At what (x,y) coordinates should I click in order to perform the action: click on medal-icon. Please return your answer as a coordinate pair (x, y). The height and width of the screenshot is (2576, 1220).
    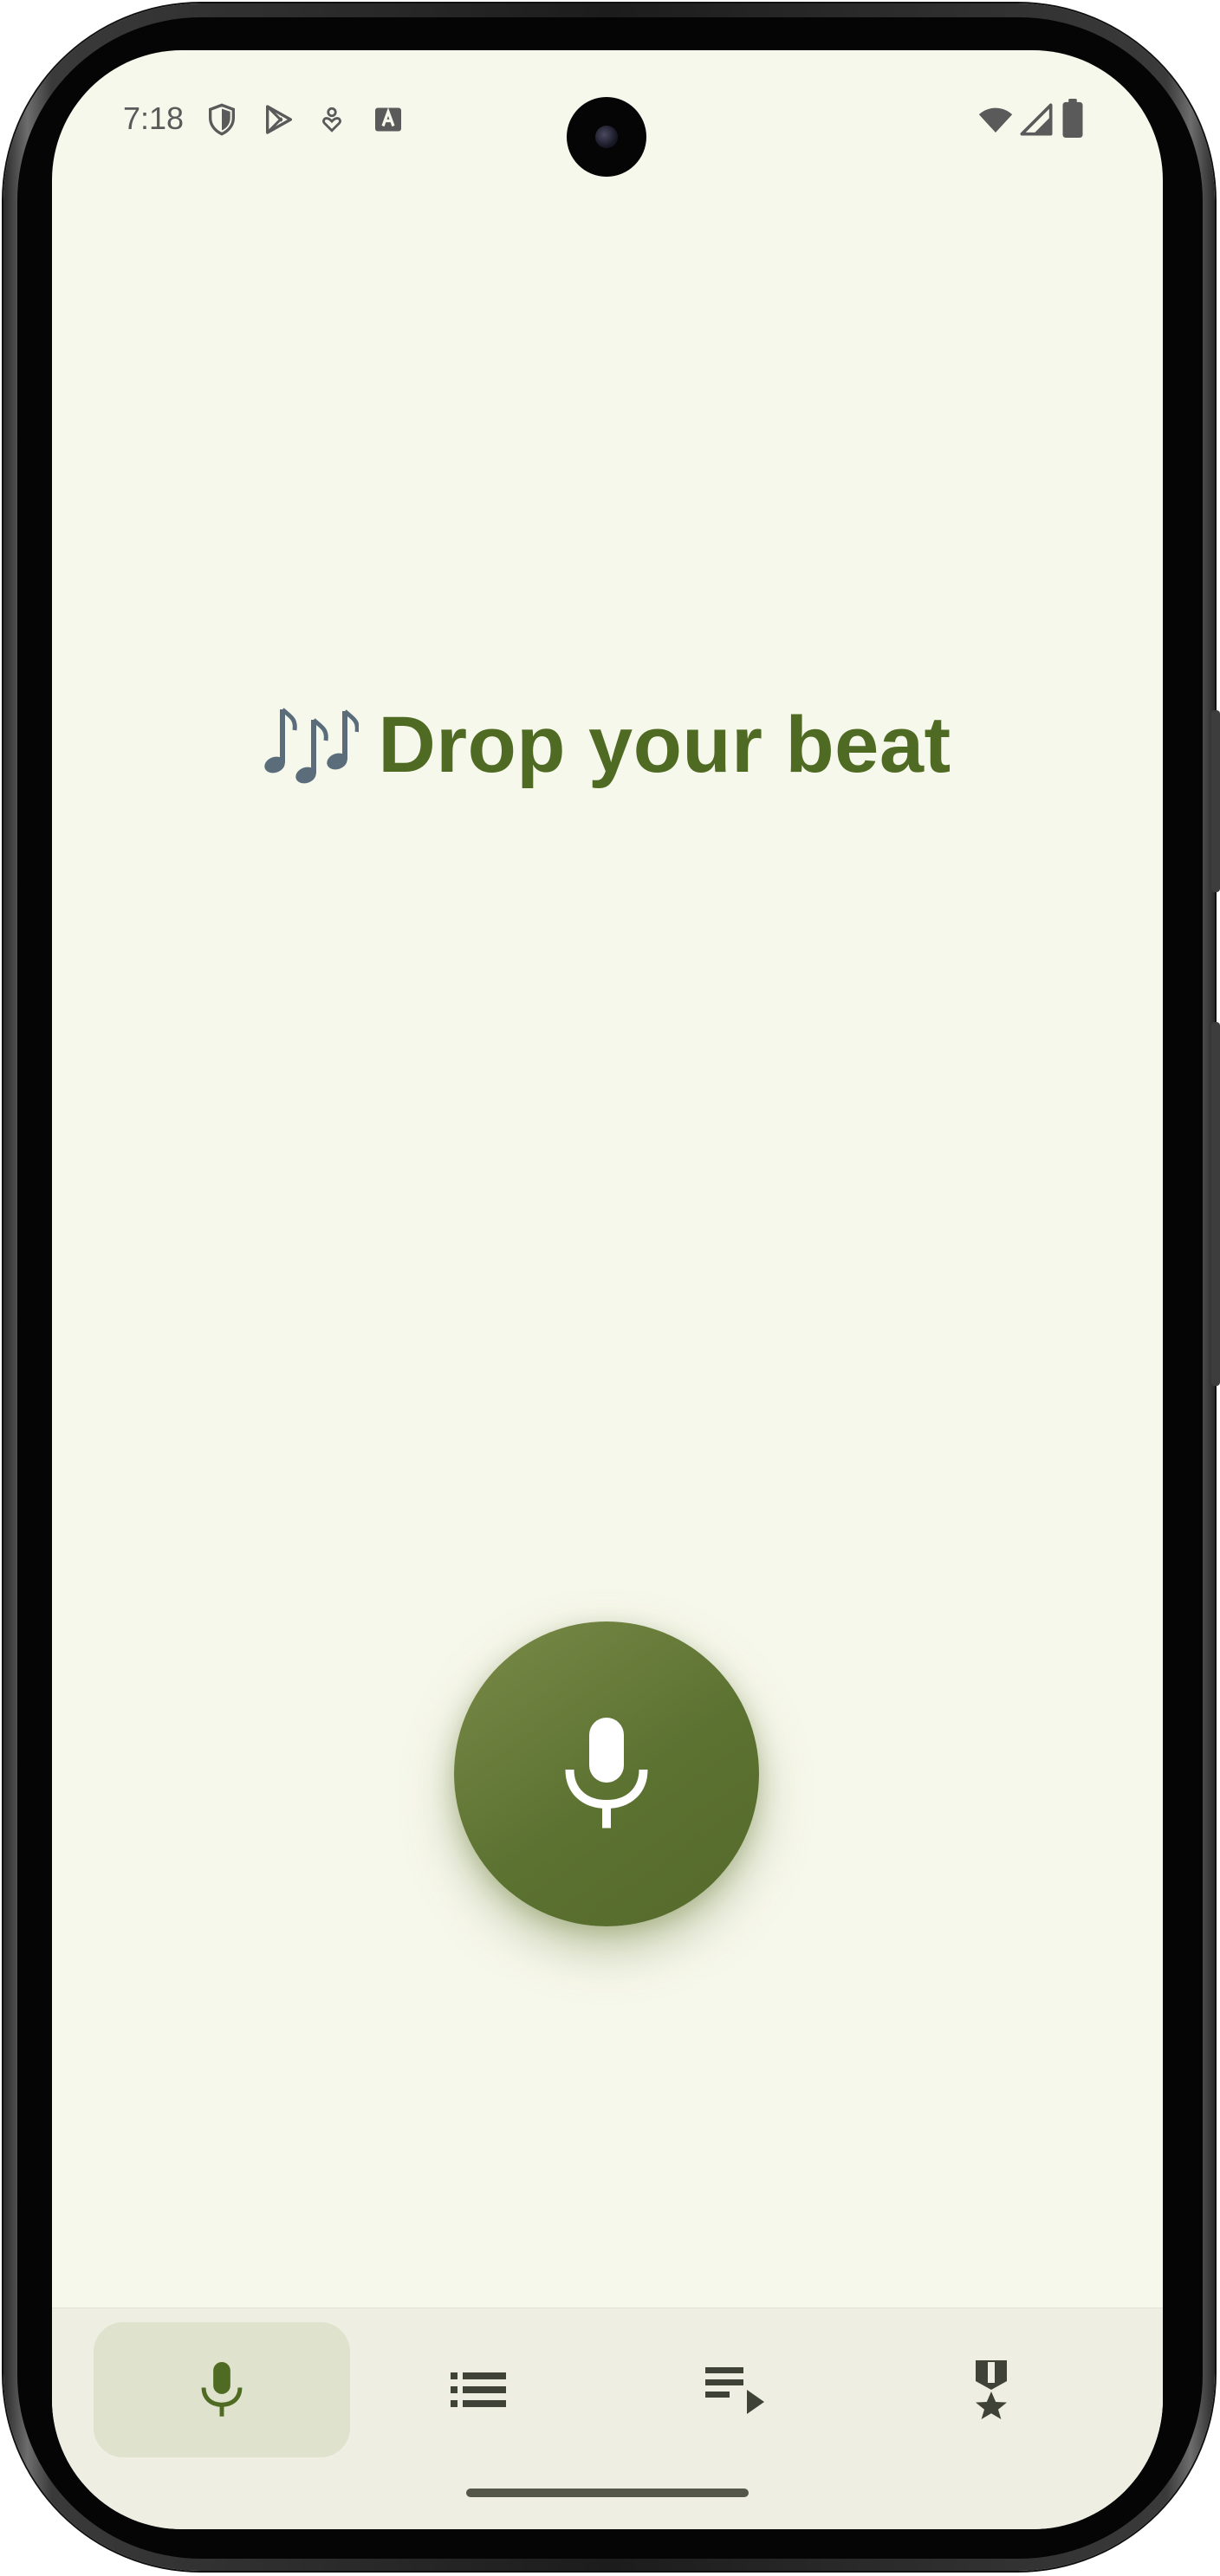
    Looking at the image, I should click on (992, 2389).